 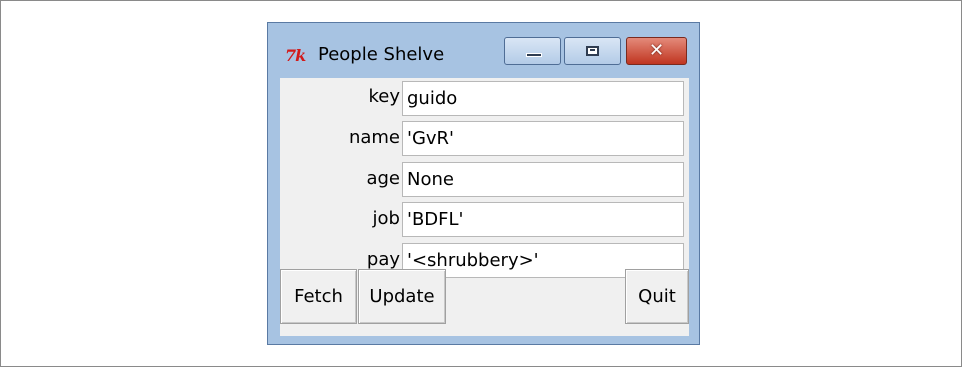 What do you see at coordinates (402, 296) in the screenshot?
I see `update-button: Update` at bounding box center [402, 296].